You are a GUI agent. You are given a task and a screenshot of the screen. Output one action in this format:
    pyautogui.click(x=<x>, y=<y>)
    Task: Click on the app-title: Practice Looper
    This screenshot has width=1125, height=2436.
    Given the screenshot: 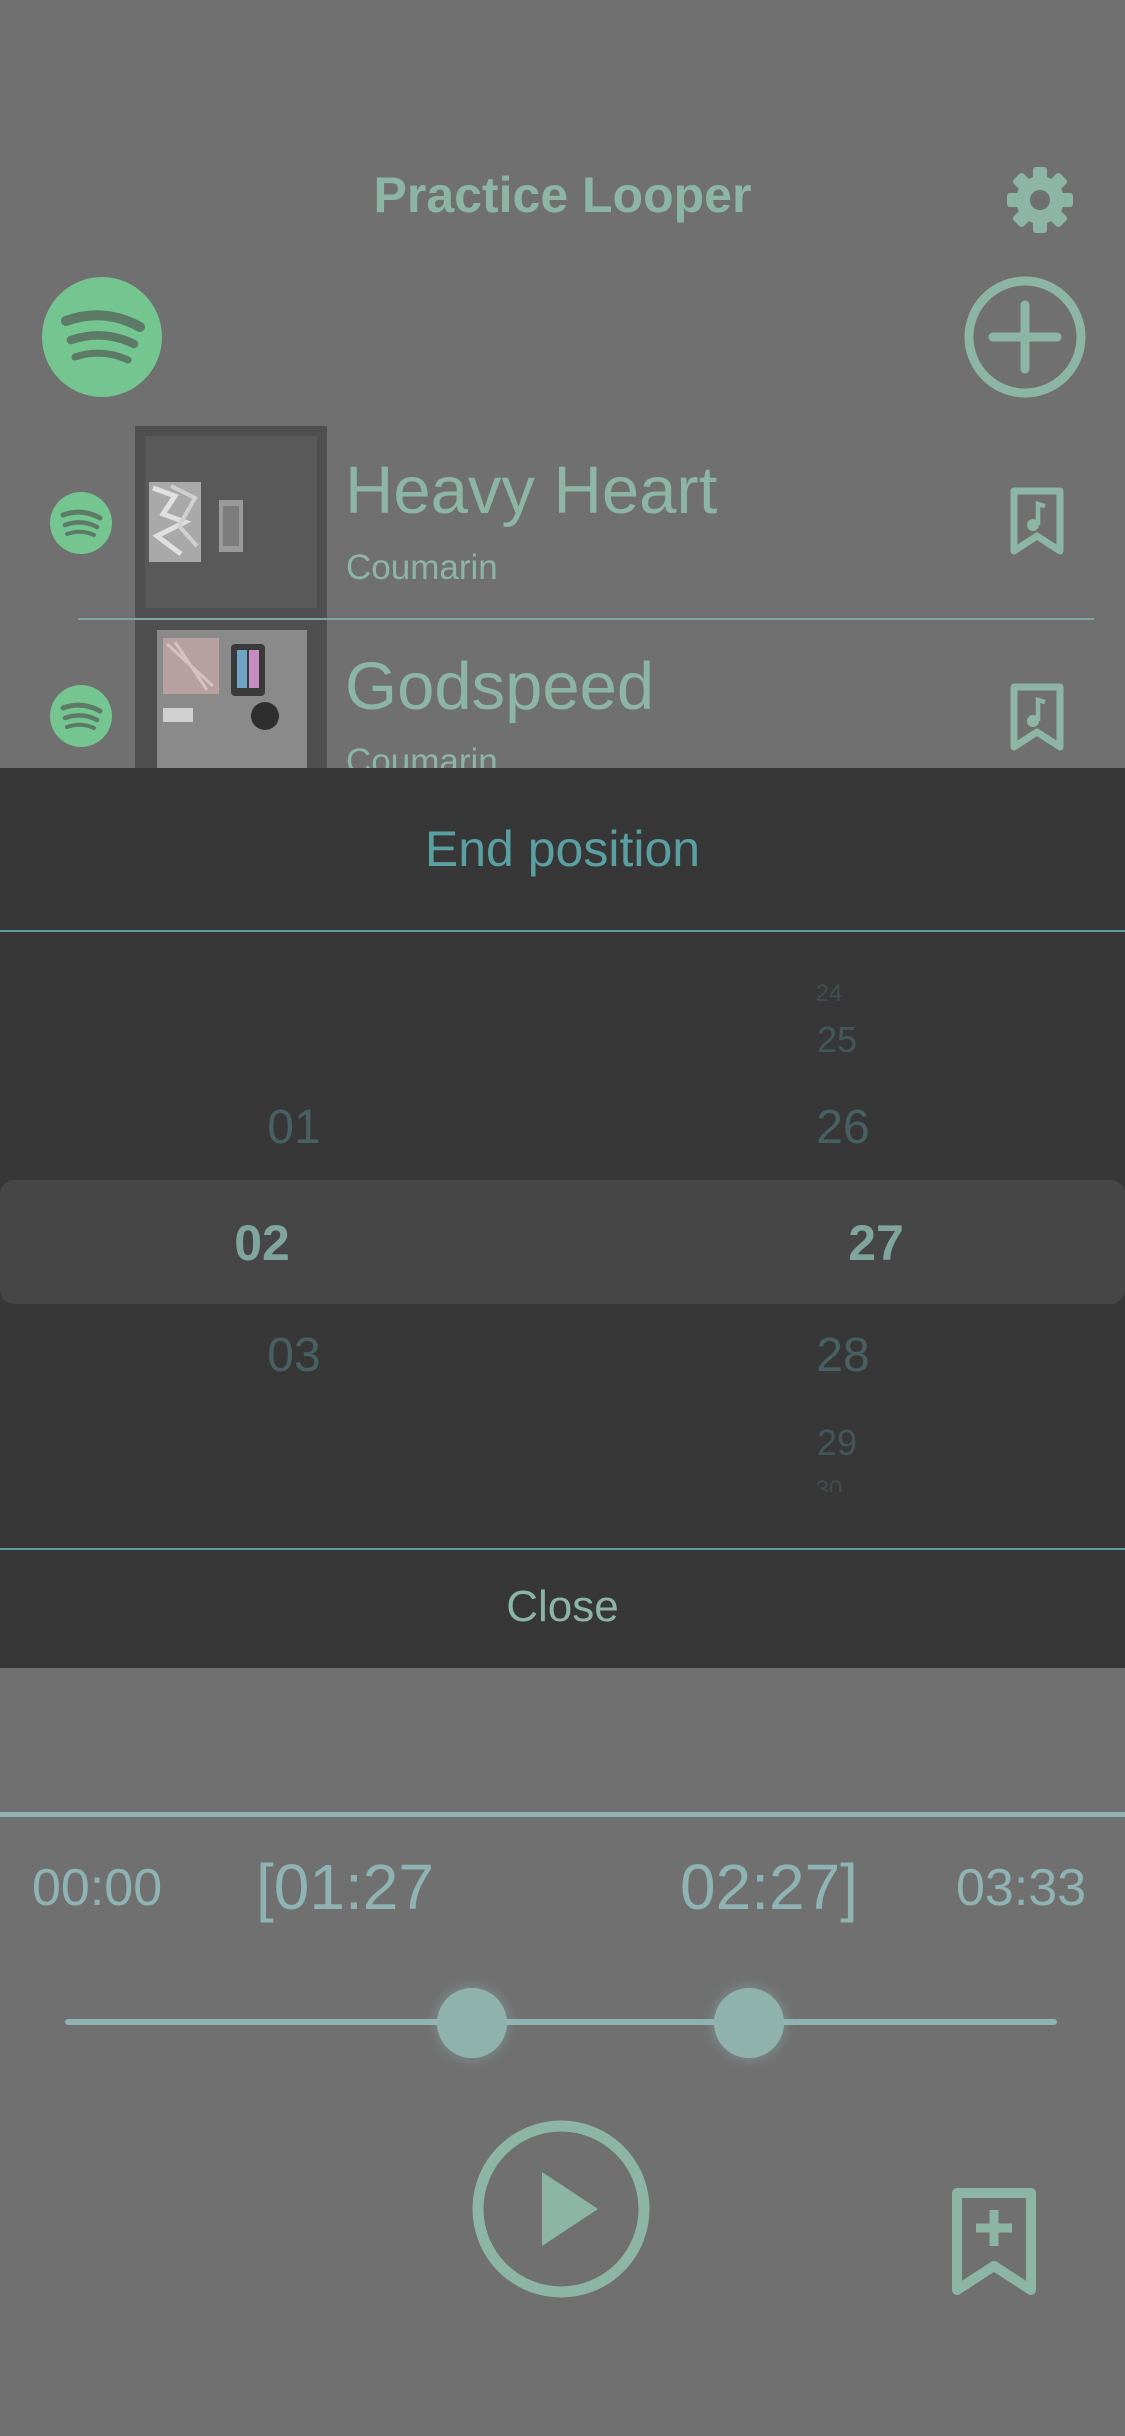 What is the action you would take?
    pyautogui.click(x=562, y=195)
    